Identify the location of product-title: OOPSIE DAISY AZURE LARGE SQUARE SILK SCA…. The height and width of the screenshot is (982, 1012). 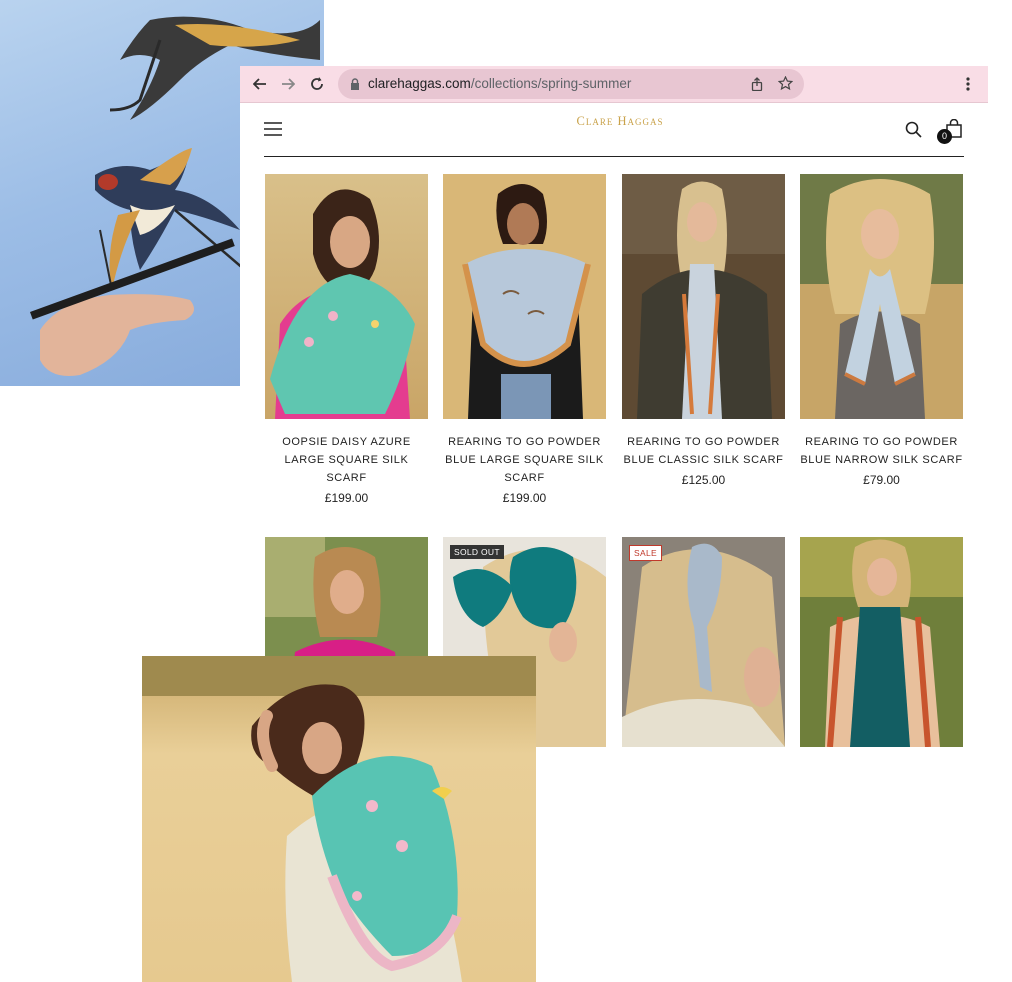
(346, 460).